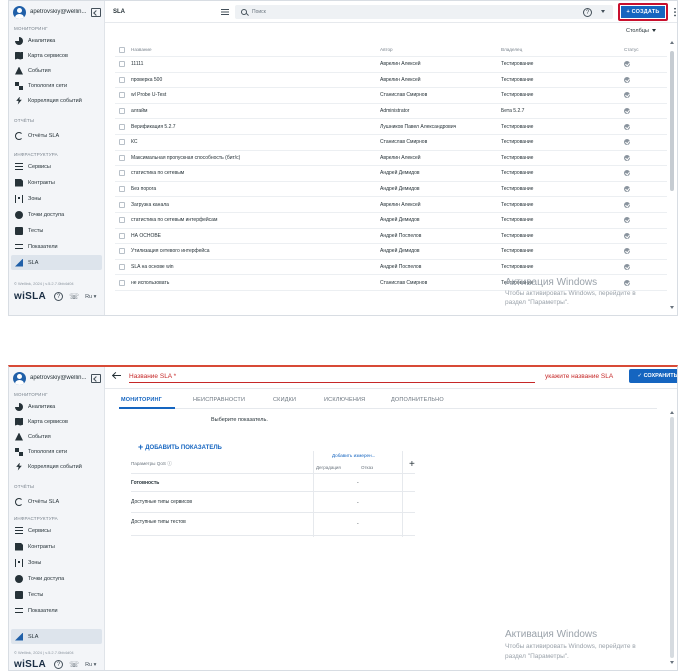 The width and height of the screenshot is (686, 671). I want to click on table-row: КС Станислав Смирнов Тестирование, so click(391, 143).